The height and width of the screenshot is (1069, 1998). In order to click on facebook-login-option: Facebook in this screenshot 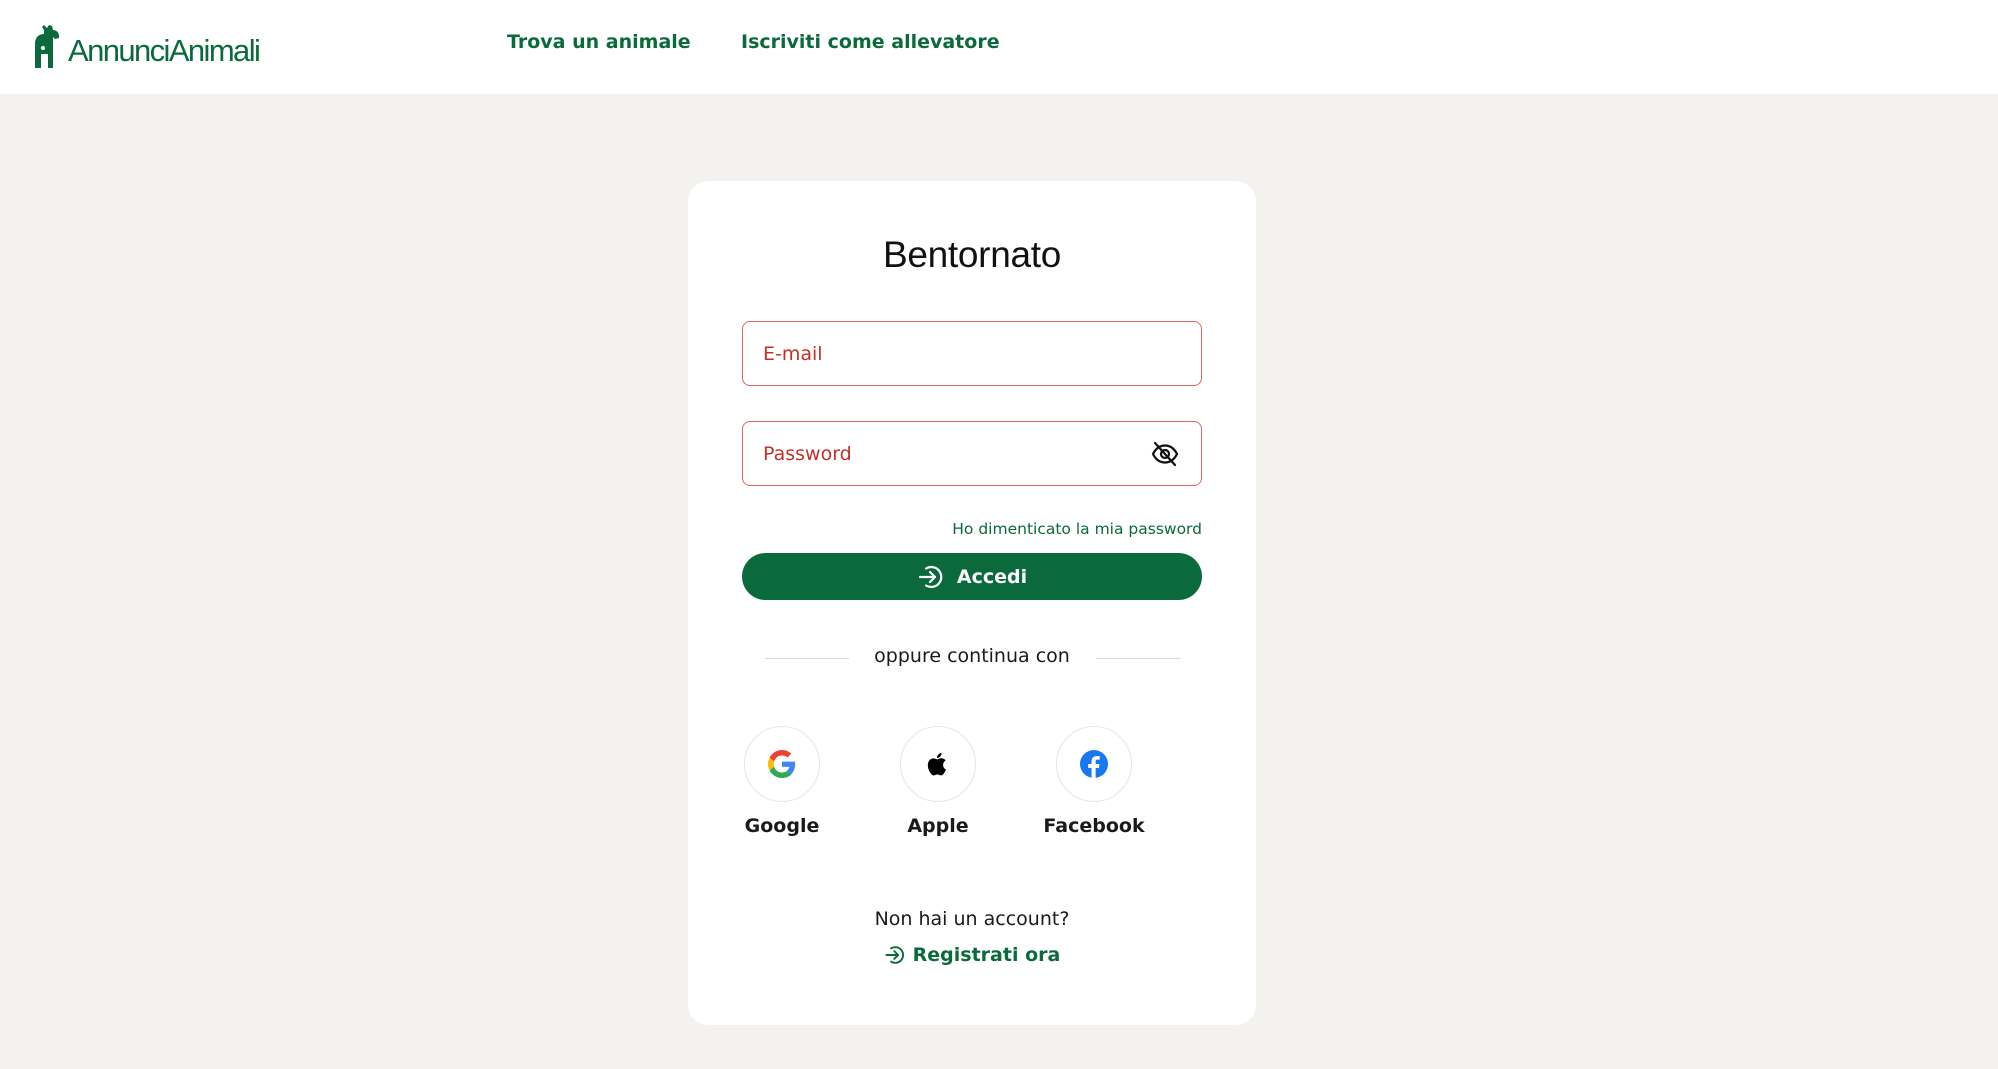, I will do `click(1094, 781)`.